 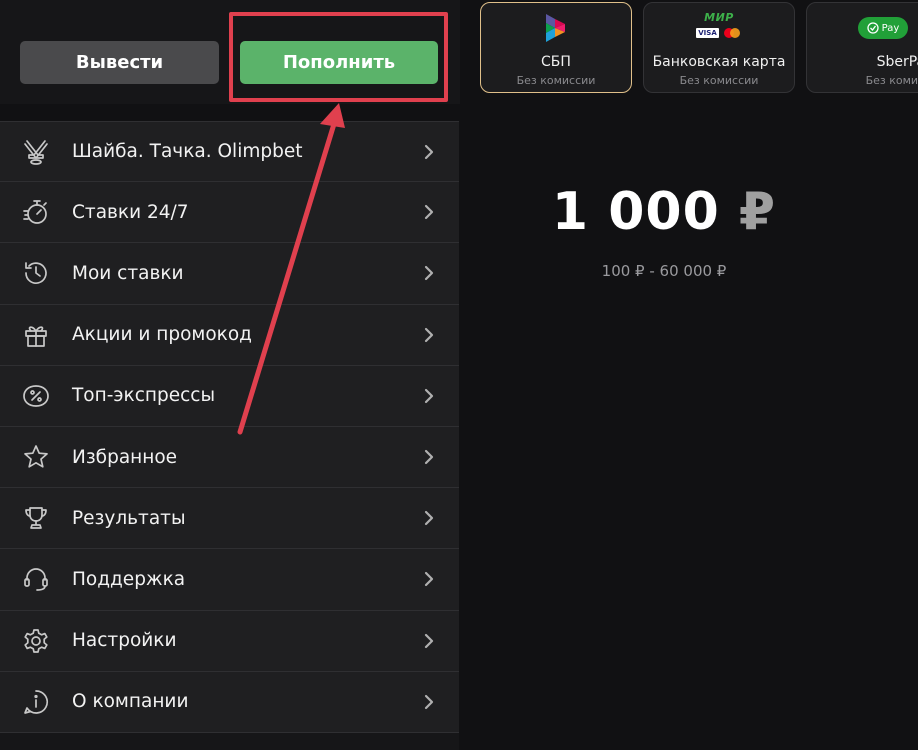 I want to click on withdraw-button: Вывести, so click(x=119, y=62).